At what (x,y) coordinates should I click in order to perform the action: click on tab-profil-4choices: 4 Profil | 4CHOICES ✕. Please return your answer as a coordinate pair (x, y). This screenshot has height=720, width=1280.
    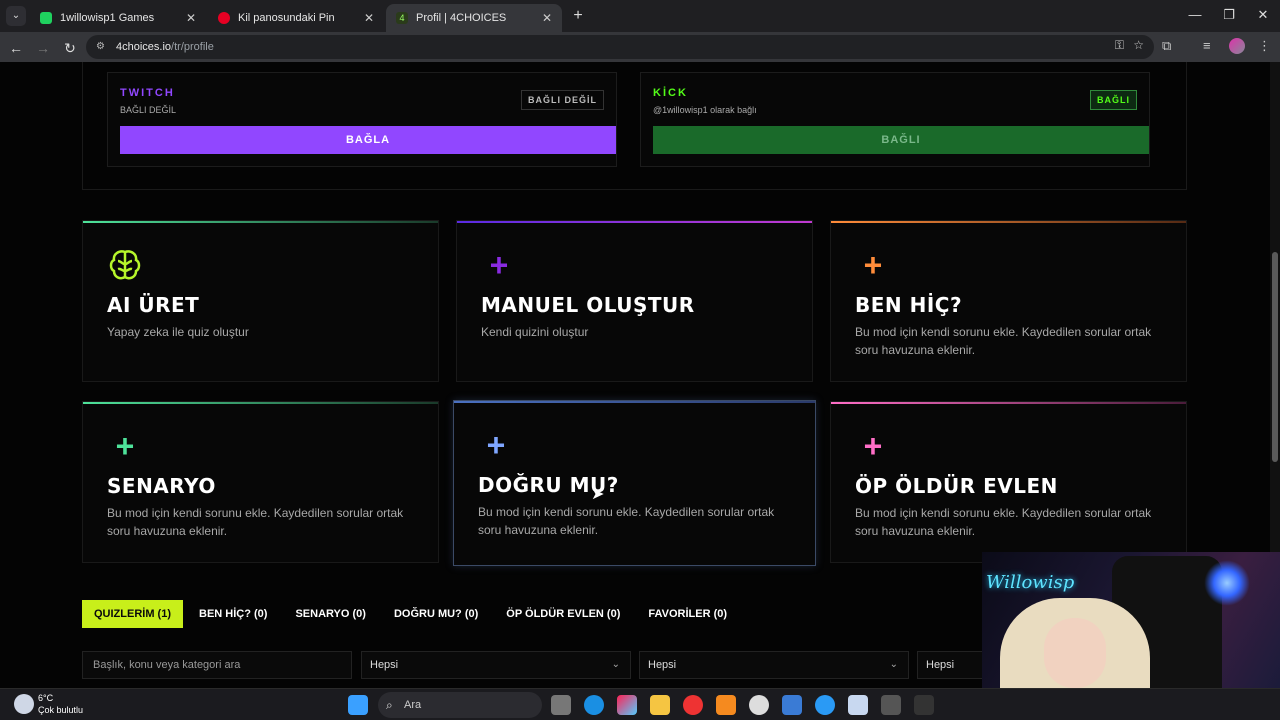
    Looking at the image, I should click on (474, 18).